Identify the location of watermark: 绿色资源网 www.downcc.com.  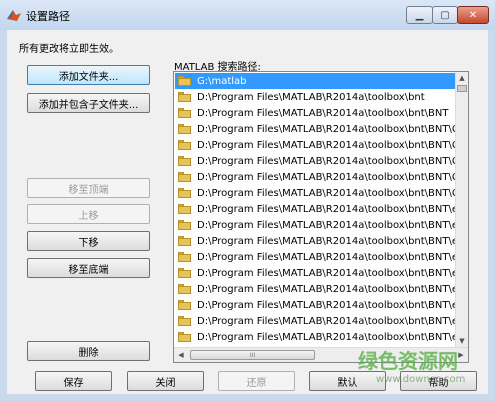
(424, 368).